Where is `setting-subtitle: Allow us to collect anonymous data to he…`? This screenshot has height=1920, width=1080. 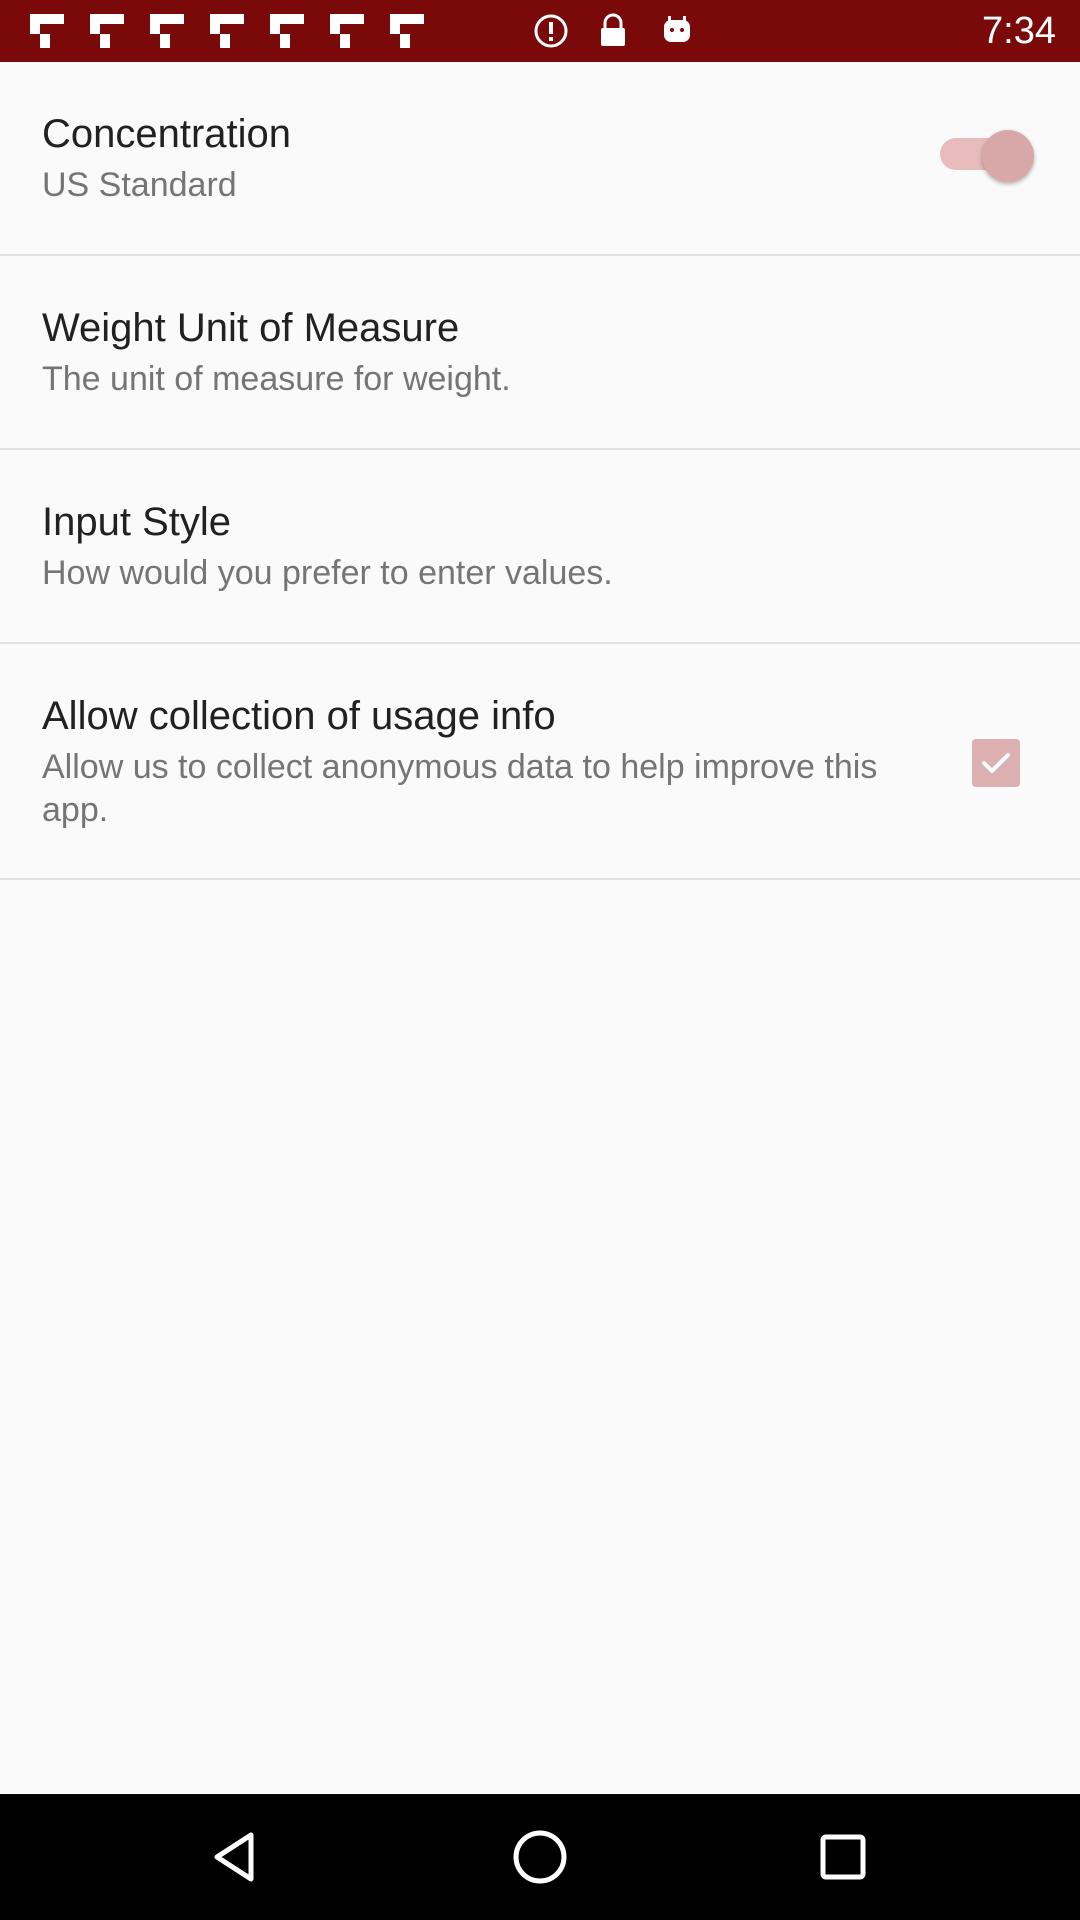
setting-subtitle: Allow us to collect anonymous data to he… is located at coordinates (460, 788).